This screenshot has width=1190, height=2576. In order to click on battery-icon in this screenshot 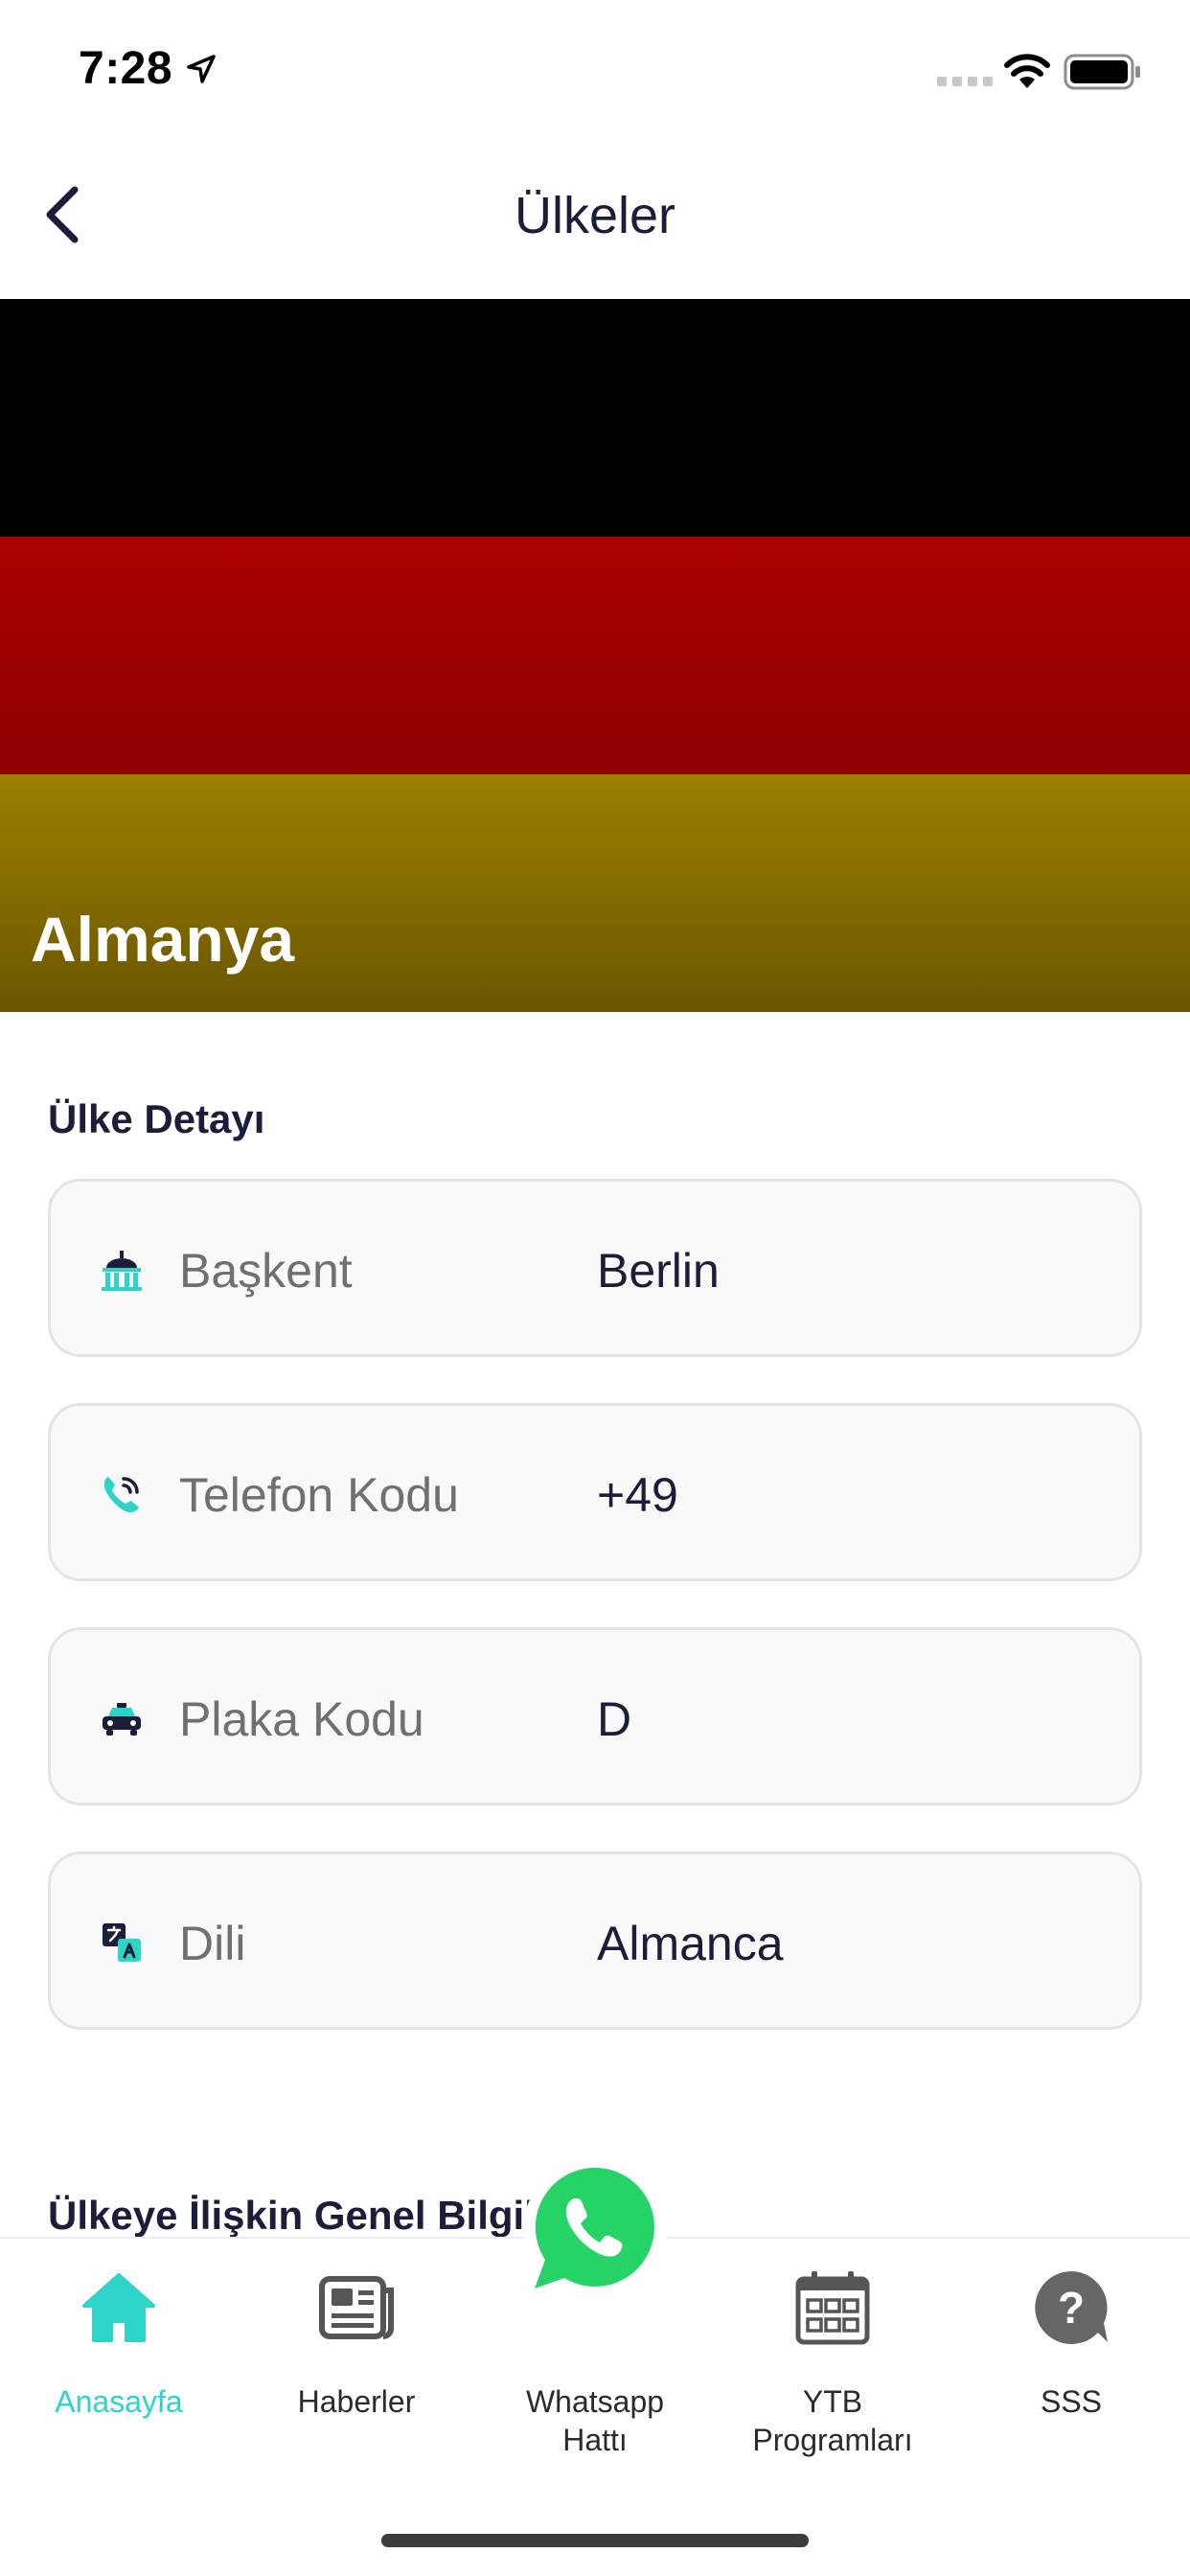, I will do `click(1102, 72)`.